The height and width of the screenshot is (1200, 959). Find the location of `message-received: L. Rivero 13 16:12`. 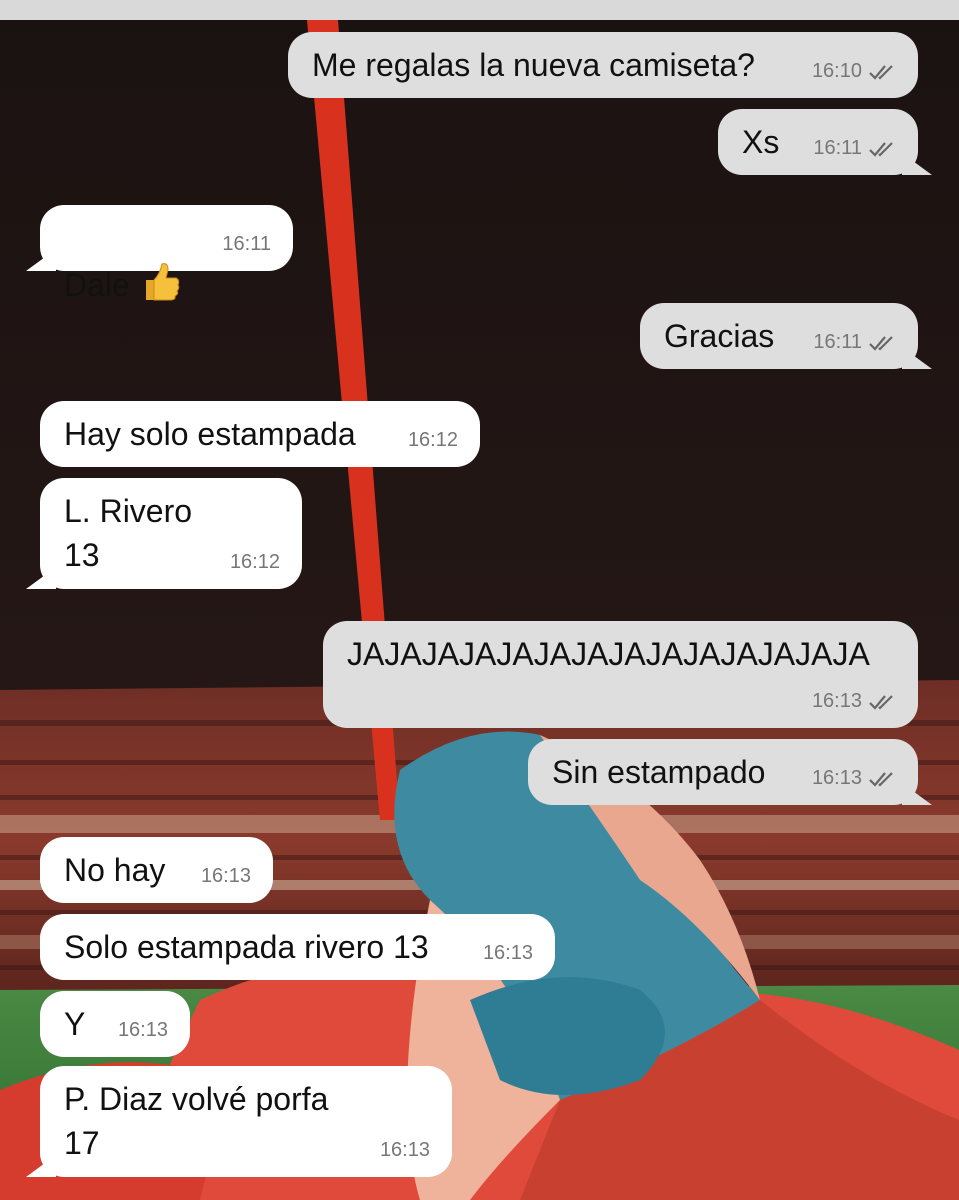

message-received: L. Rivero 13 16:12 is located at coordinates (171, 533).